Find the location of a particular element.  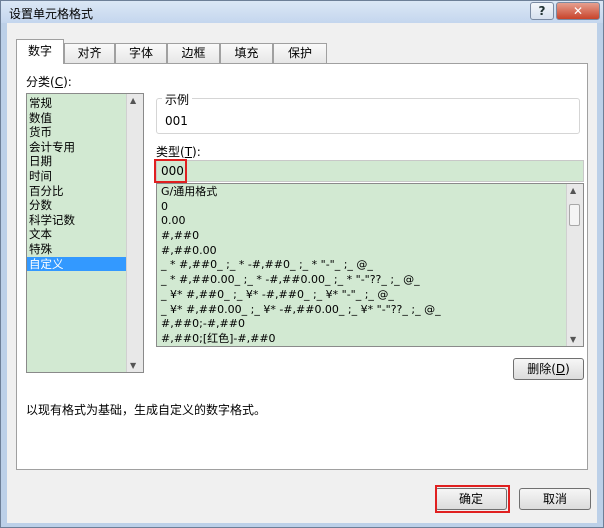

category-item-general: 常规 is located at coordinates (76, 103).